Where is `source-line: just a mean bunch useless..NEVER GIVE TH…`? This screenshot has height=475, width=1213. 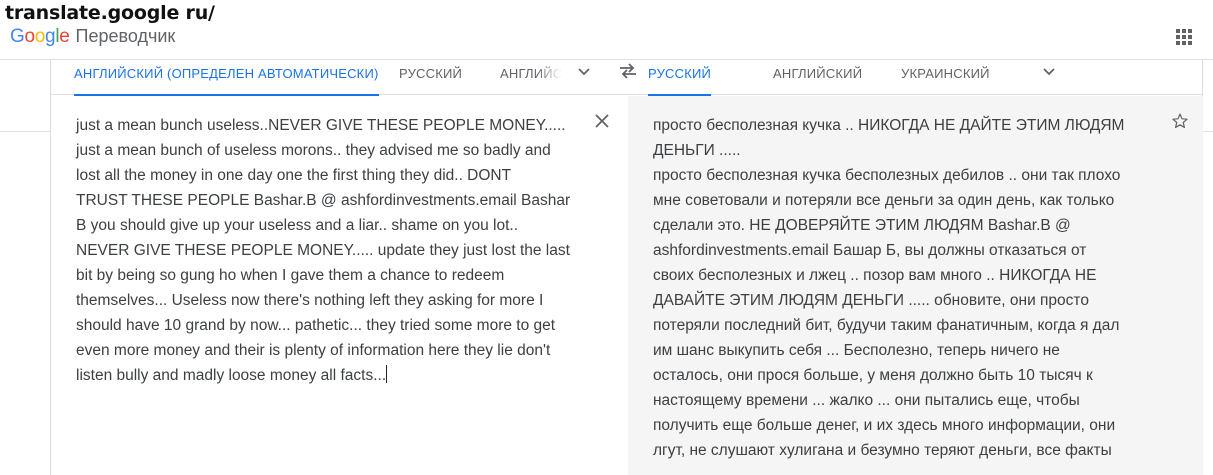 source-line: just a mean bunch useless..NEVER GIVE TH… is located at coordinates (321, 125).